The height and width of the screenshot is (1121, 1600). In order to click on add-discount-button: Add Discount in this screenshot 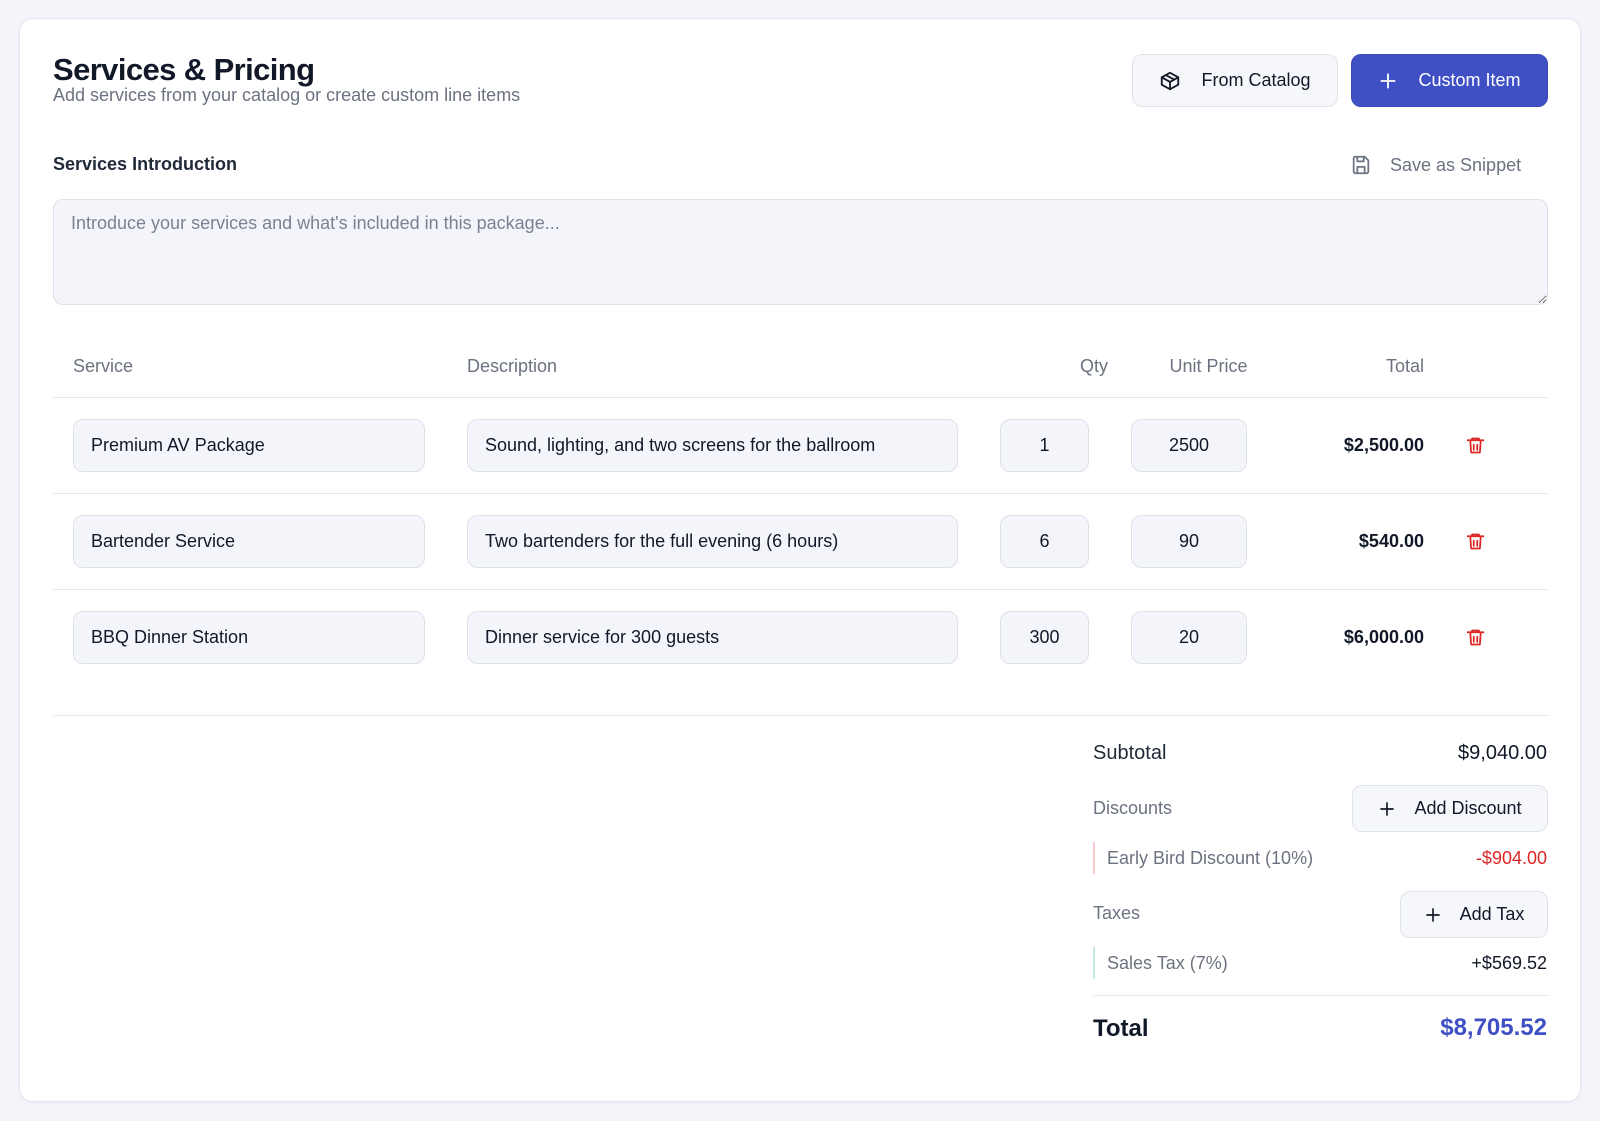, I will do `click(1450, 808)`.